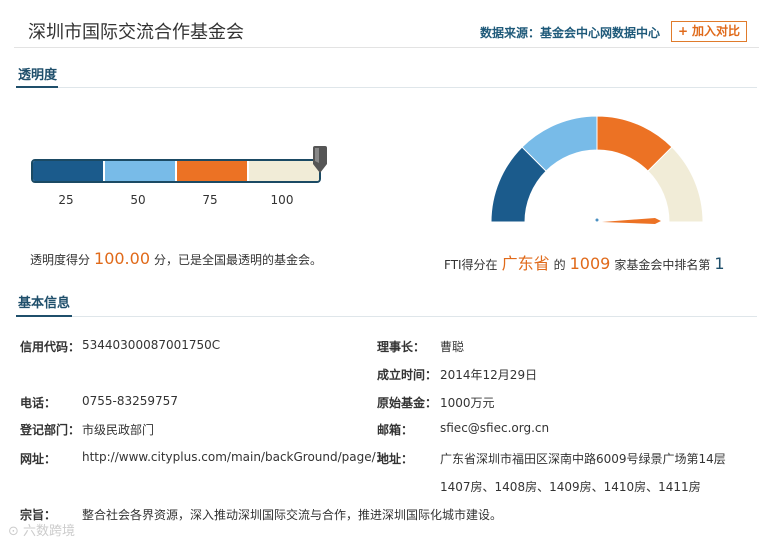 Image resolution: width=773 pixels, height=544 pixels. Describe the element at coordinates (597, 169) in the screenshot. I see `fti-gauge` at that location.